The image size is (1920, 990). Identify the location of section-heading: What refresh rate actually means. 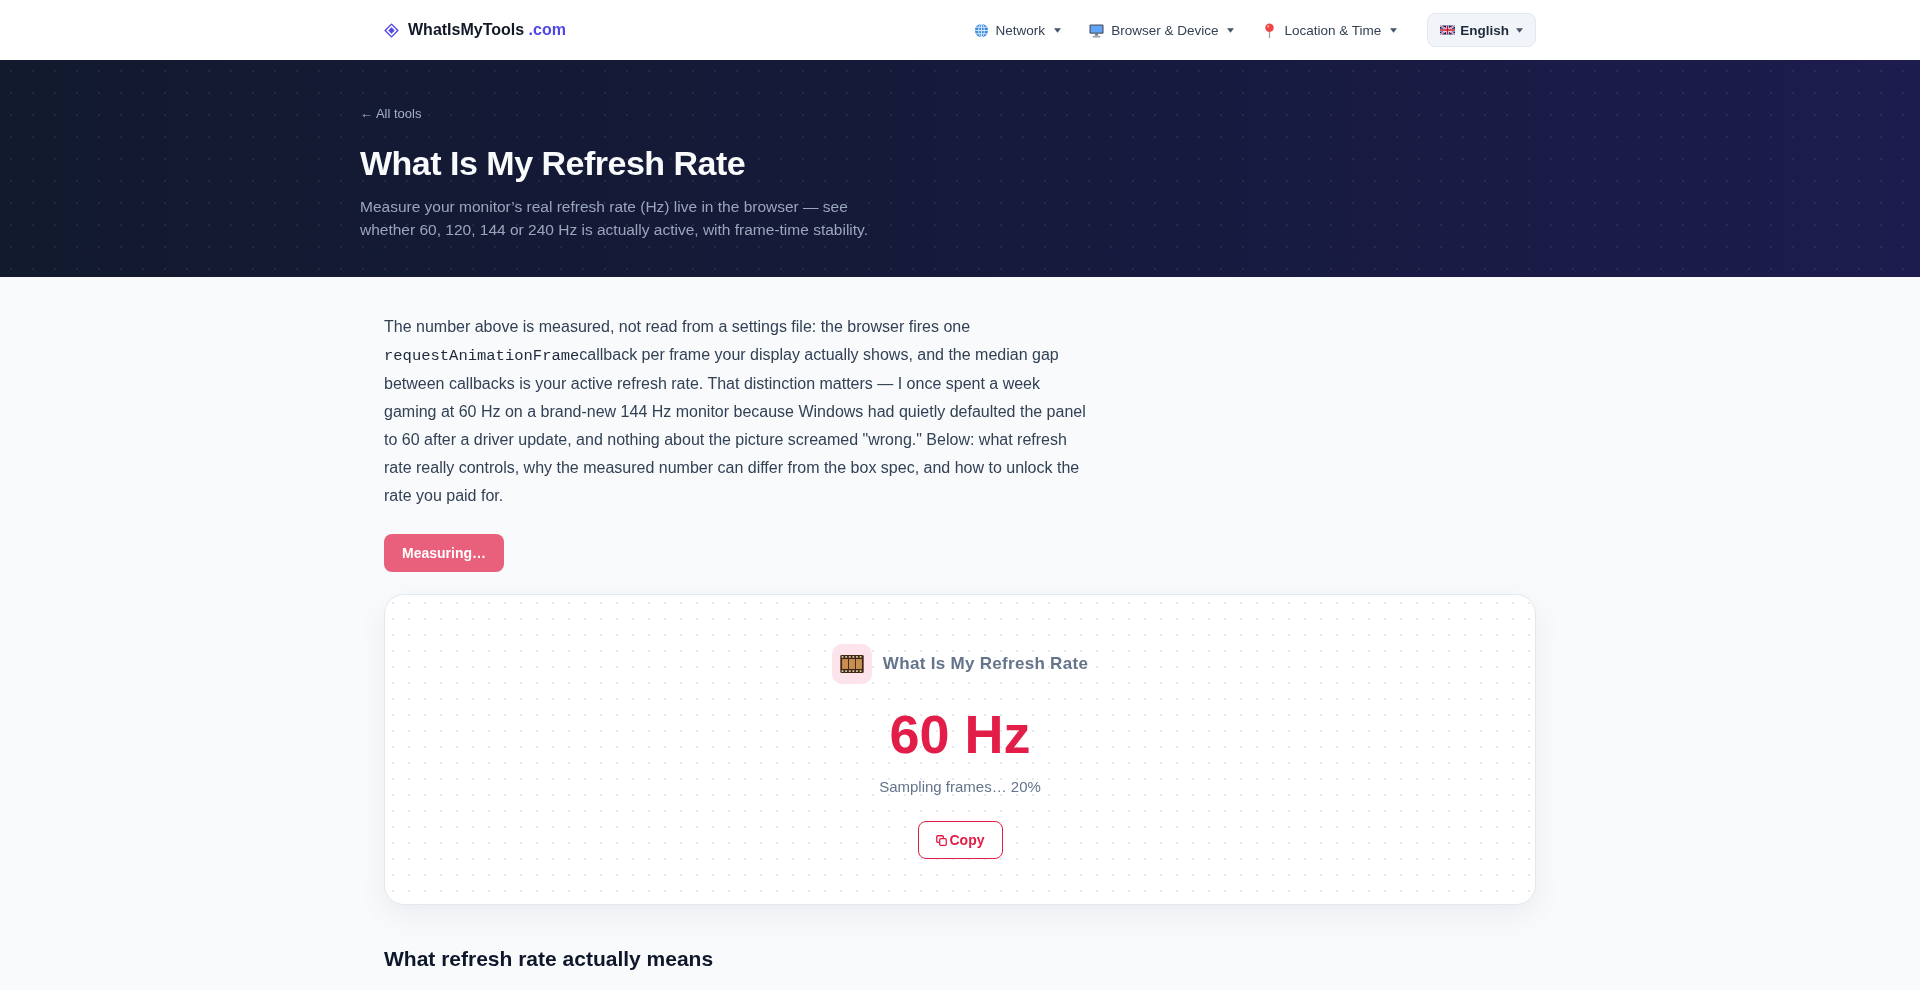
(549, 959).